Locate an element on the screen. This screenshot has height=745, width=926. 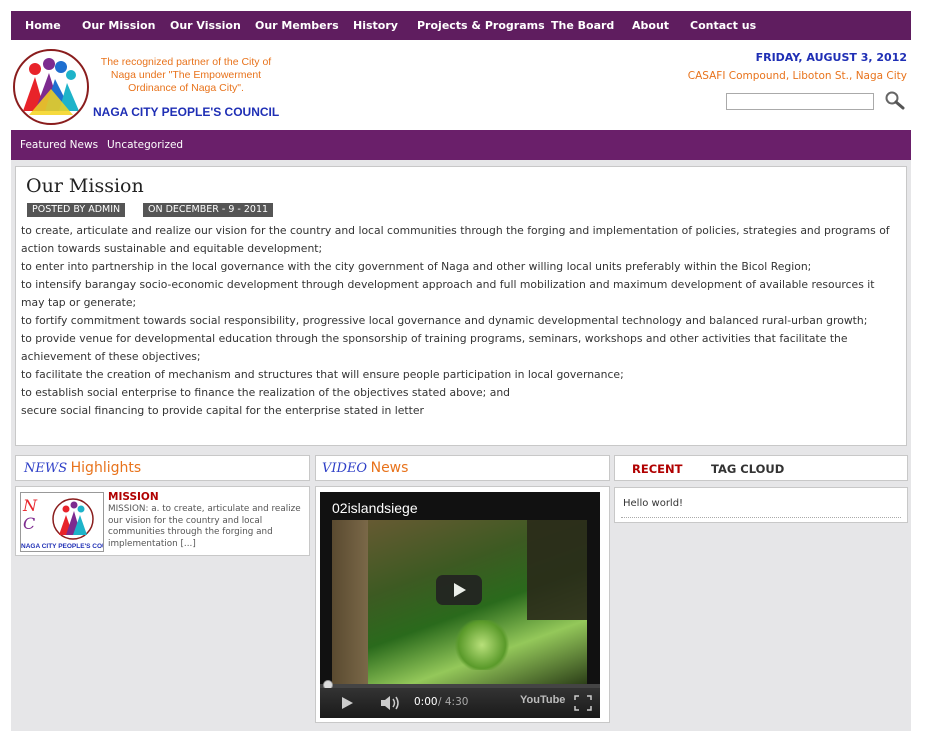
nav-contact-us: Contact us is located at coordinates (723, 25).